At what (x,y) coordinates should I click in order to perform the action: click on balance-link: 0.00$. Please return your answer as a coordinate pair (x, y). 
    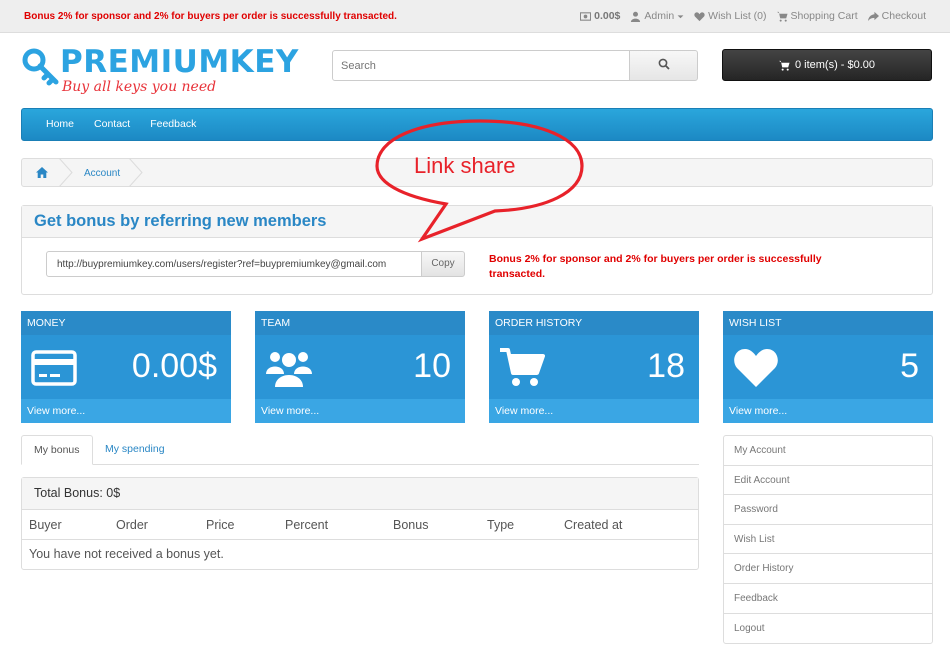
    Looking at the image, I should click on (600, 16).